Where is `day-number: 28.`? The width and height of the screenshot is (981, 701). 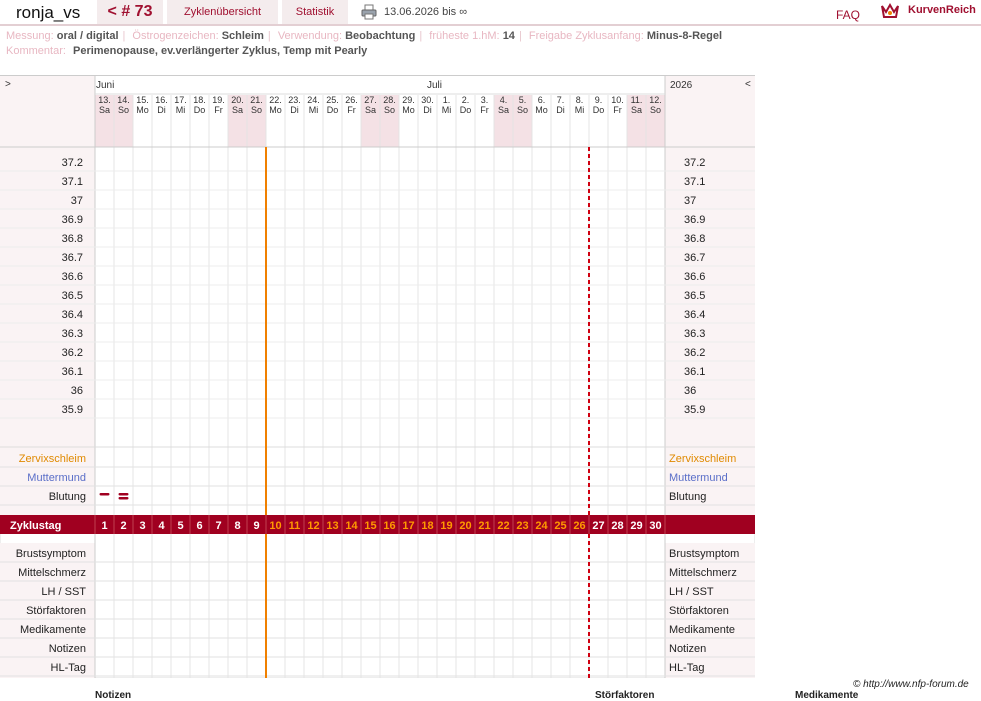 day-number: 28. is located at coordinates (389, 100).